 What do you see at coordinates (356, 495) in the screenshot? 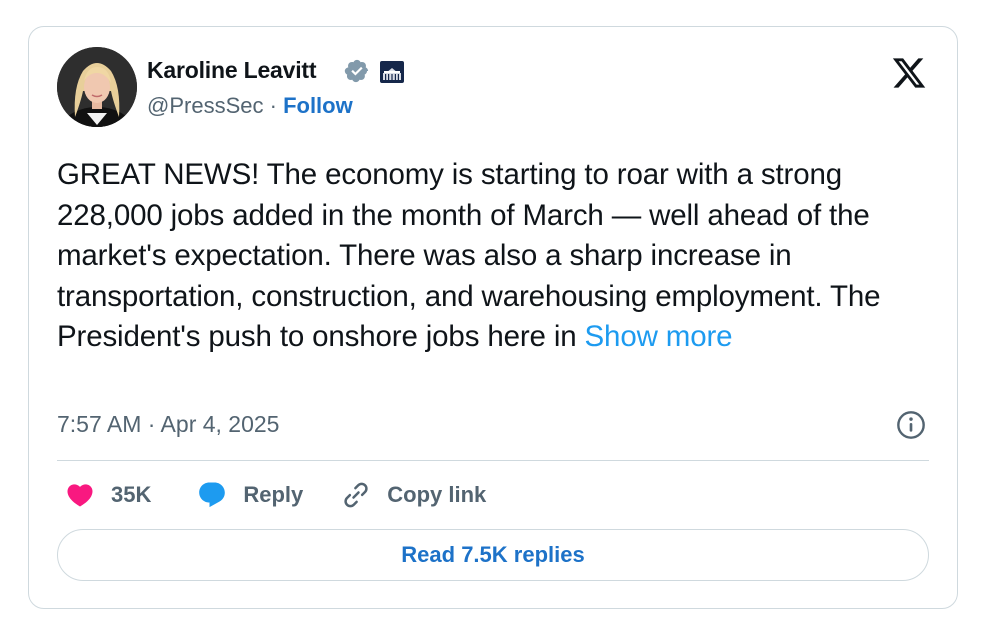
I see `link-icon` at bounding box center [356, 495].